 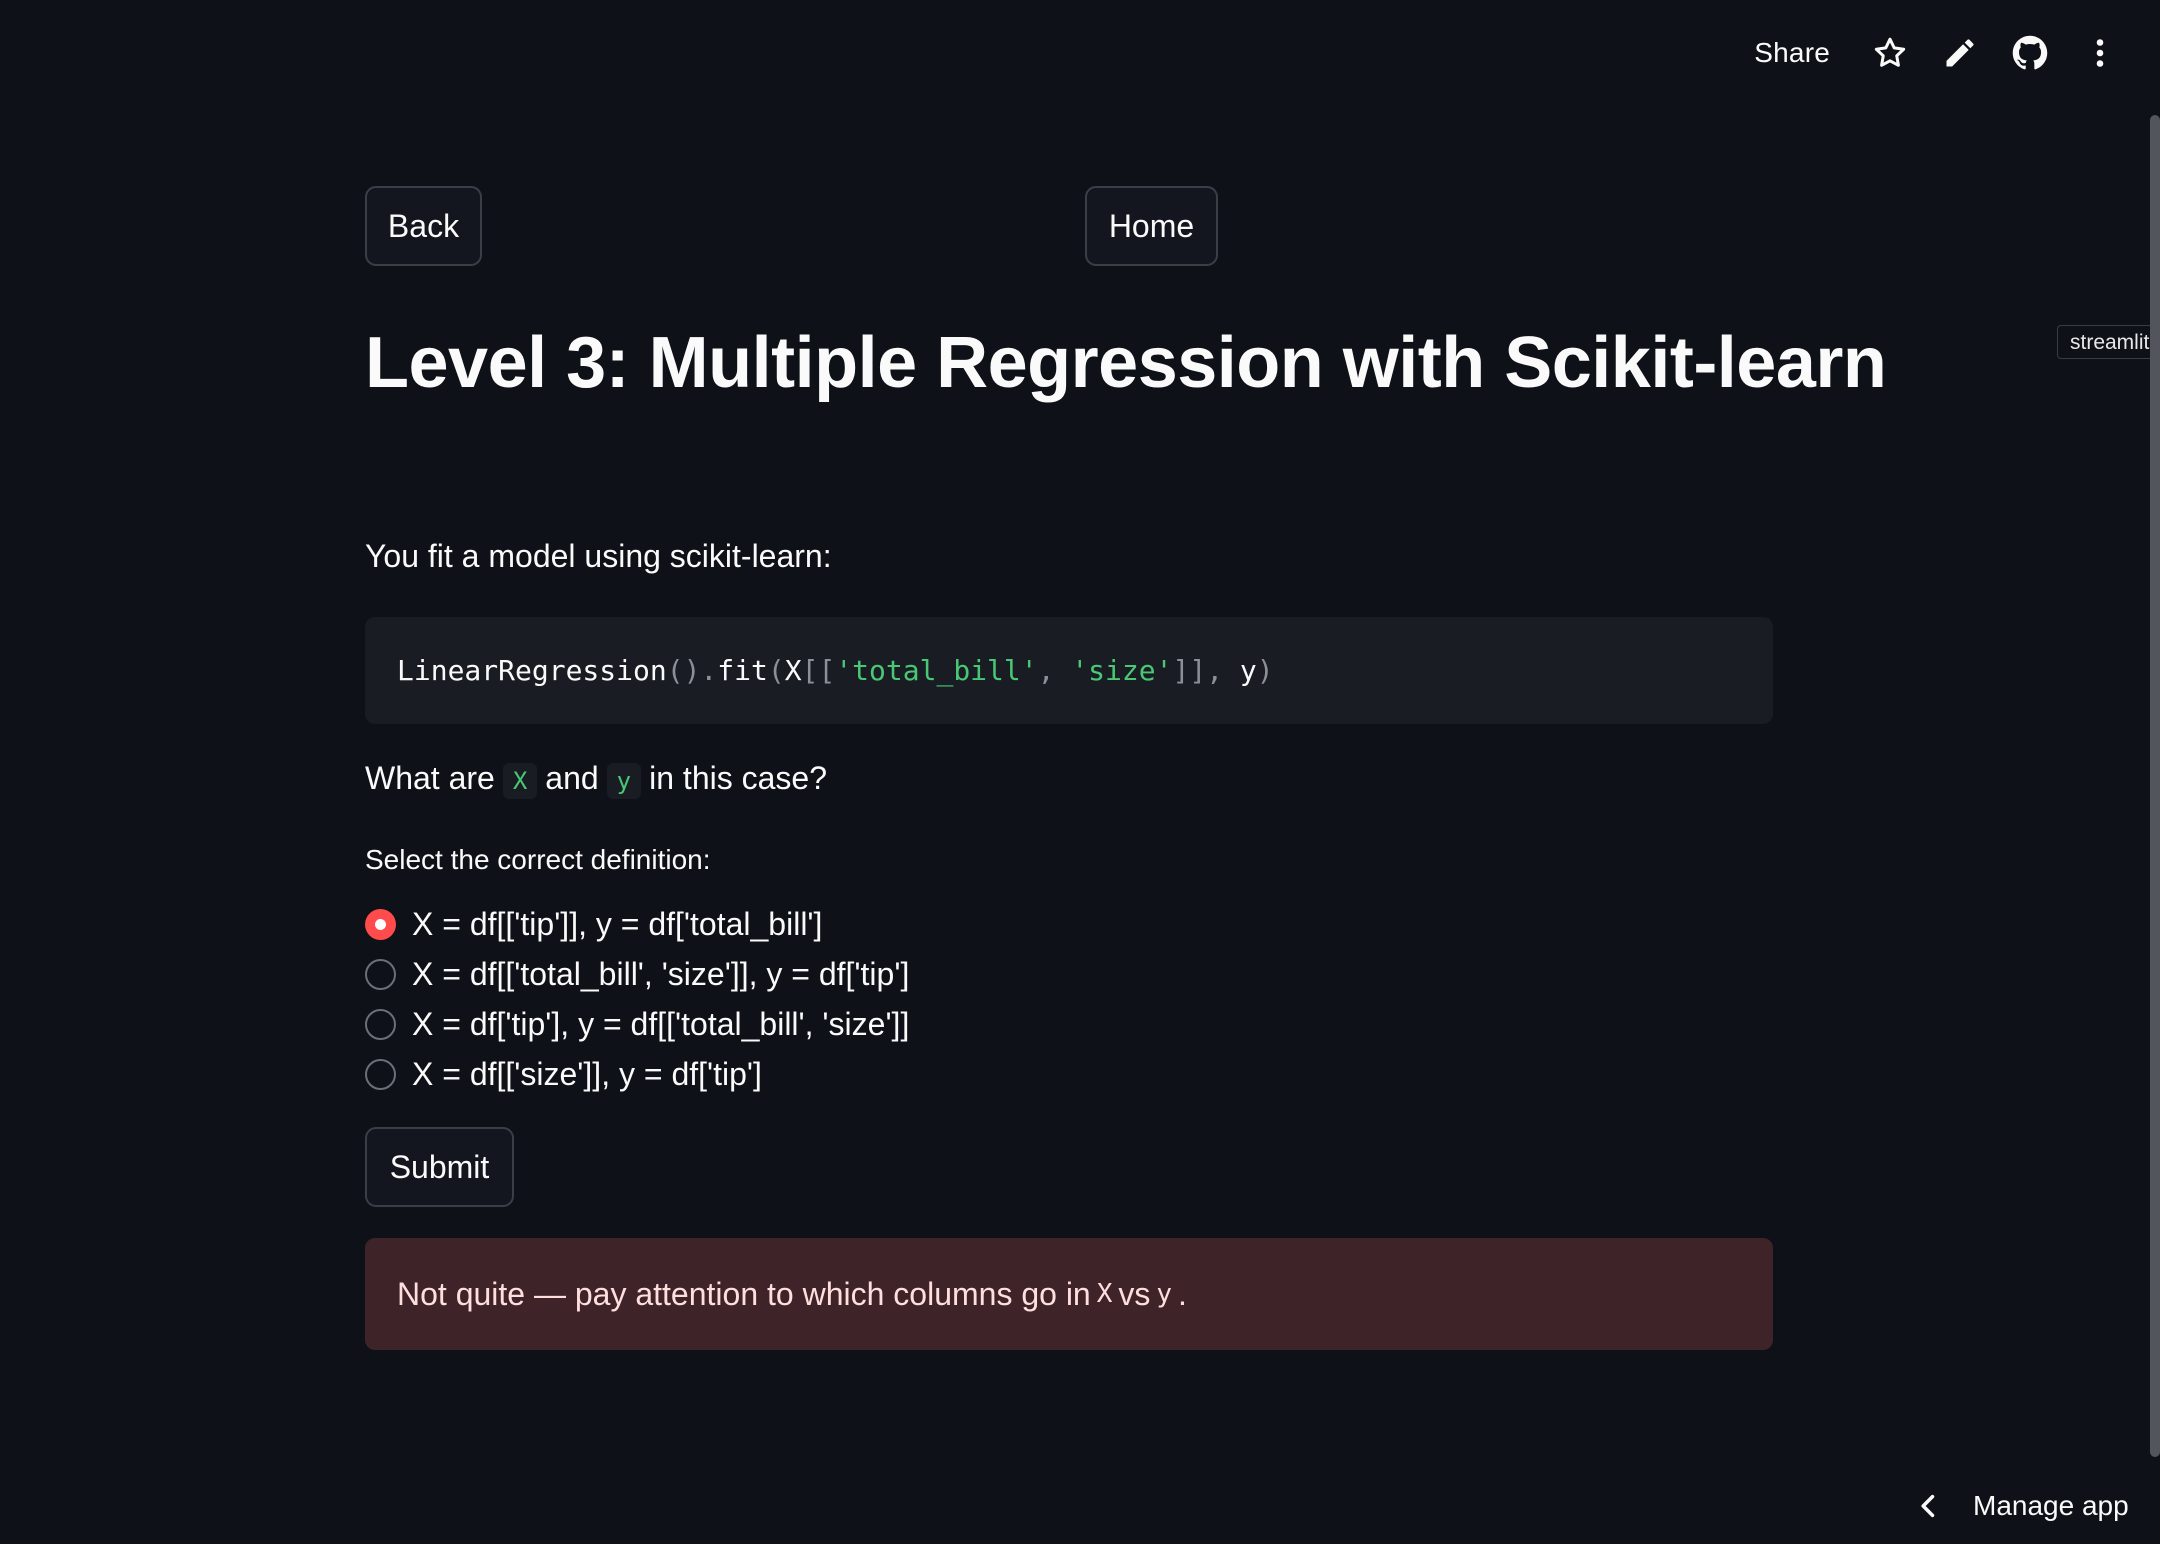 I want to click on manage-app-button: Manage app, so click(x=2022, y=1506).